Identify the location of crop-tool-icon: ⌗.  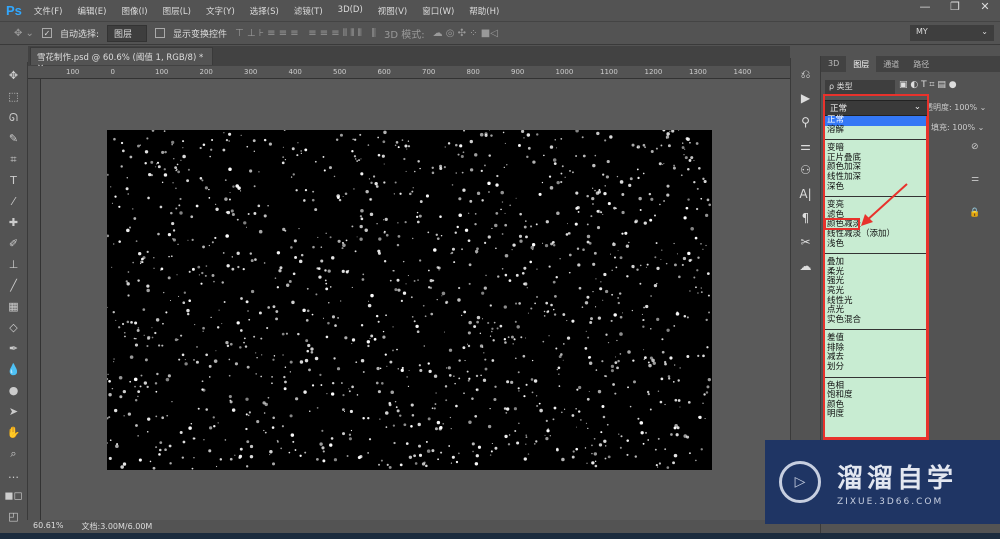
(13, 159).